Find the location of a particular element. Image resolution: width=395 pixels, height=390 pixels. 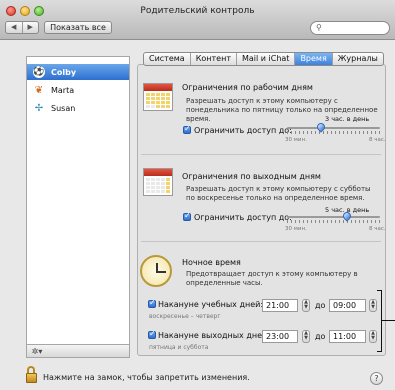

weekend-to-label: до is located at coordinates (320, 336).